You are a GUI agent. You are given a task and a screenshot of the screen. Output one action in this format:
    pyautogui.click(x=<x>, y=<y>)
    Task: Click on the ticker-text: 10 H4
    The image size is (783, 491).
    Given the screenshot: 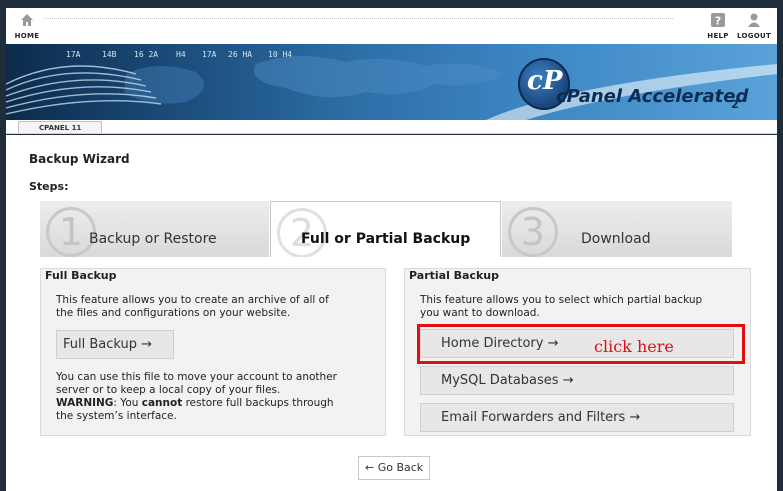 What is the action you would take?
    pyautogui.click(x=280, y=54)
    